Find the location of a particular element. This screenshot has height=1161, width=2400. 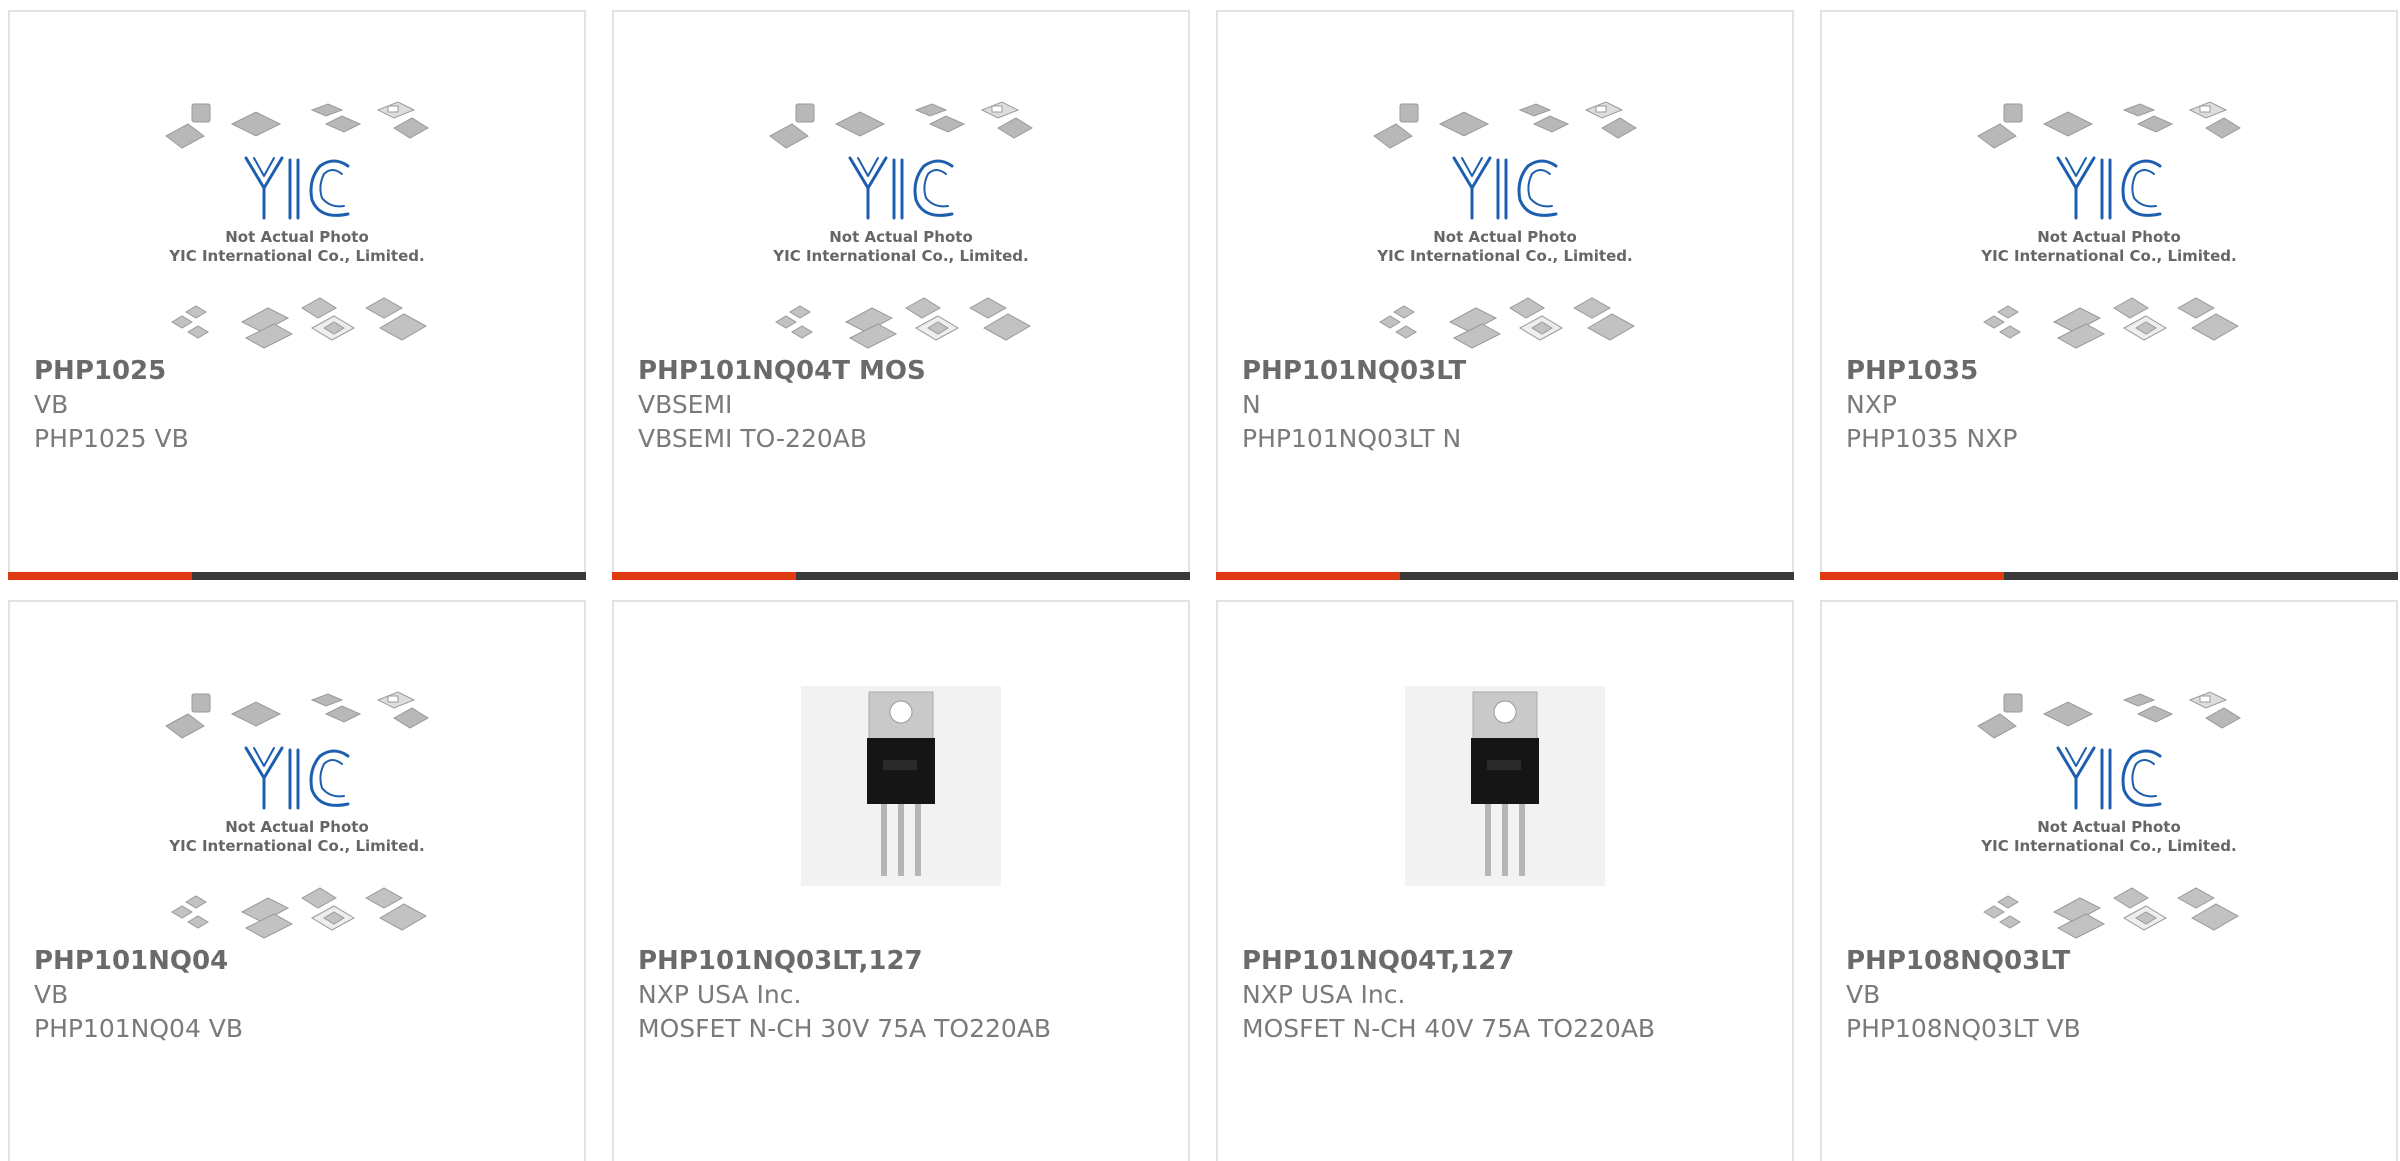

part-number: PHP1025 is located at coordinates (299, 371).